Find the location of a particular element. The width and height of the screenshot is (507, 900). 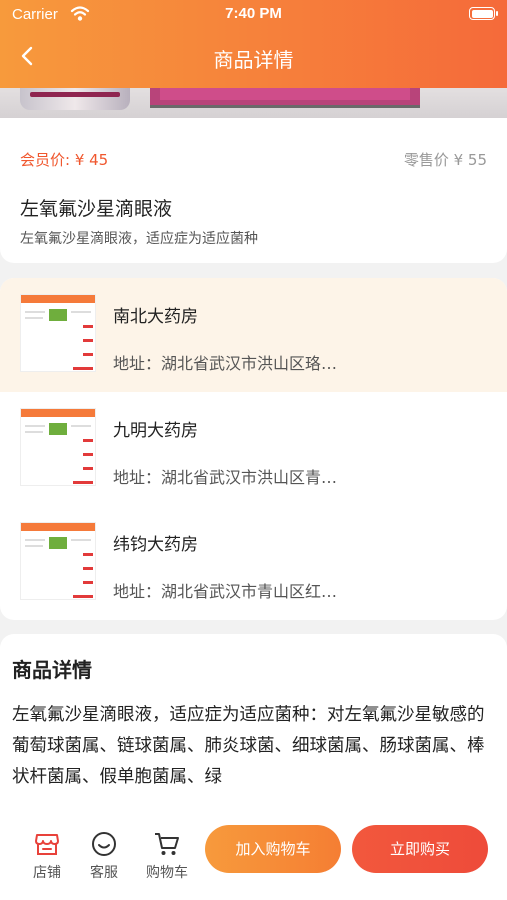

customer-service-icon is located at coordinates (104, 844).